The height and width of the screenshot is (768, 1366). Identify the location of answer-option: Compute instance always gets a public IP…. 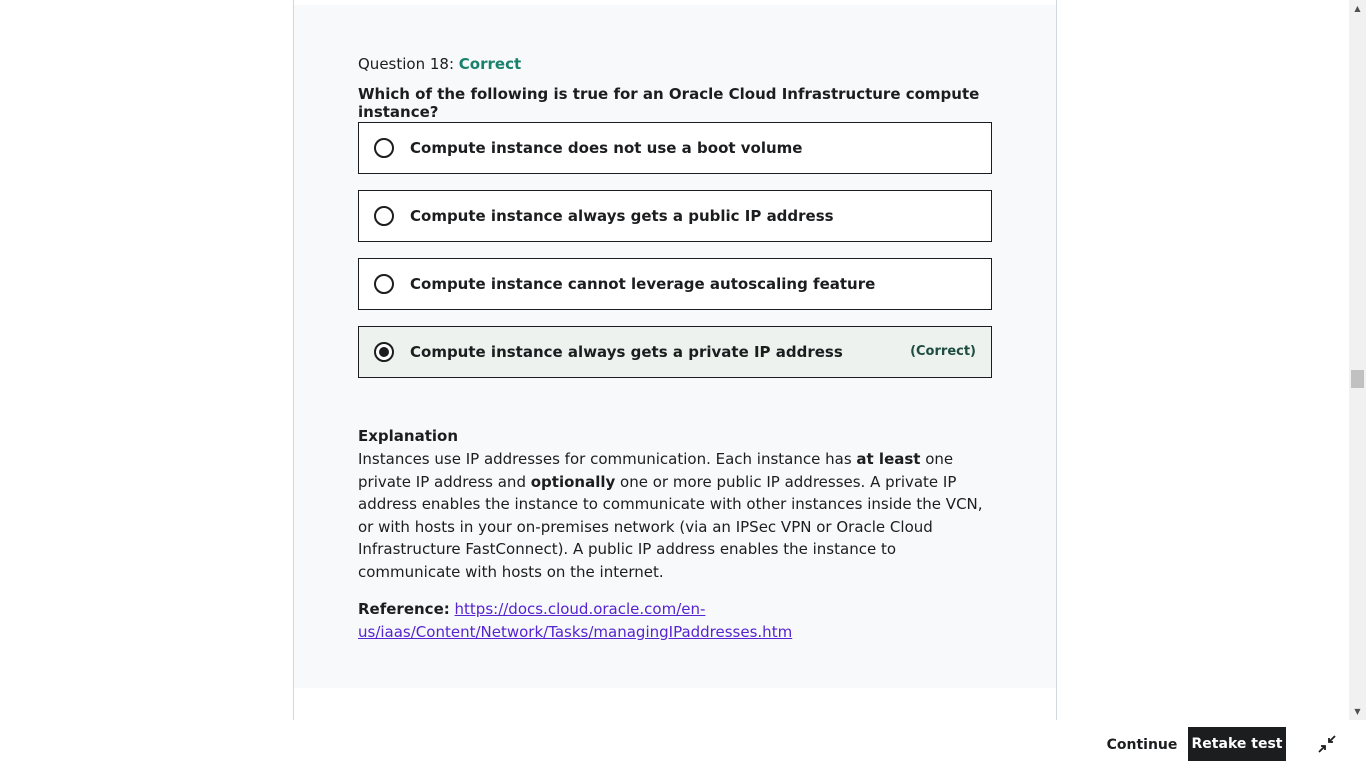
(675, 216).